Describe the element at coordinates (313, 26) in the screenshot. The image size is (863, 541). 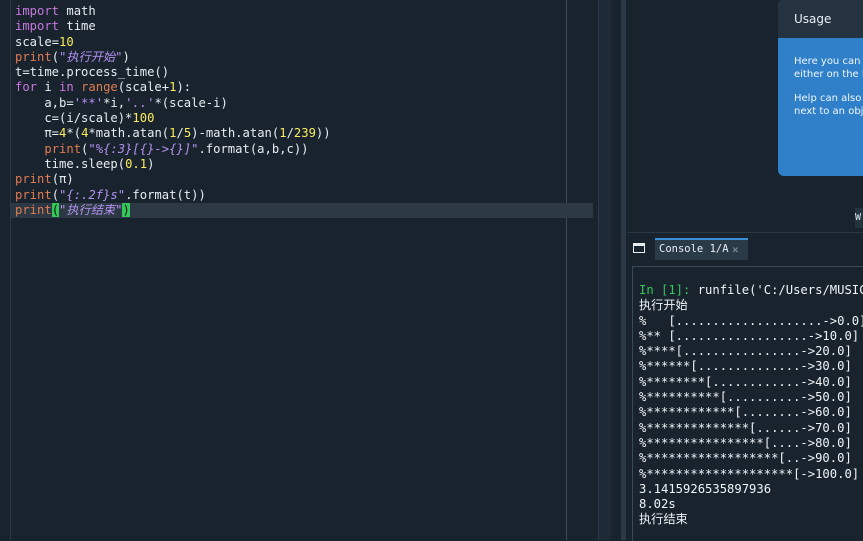
I see `code-line: import time` at that location.